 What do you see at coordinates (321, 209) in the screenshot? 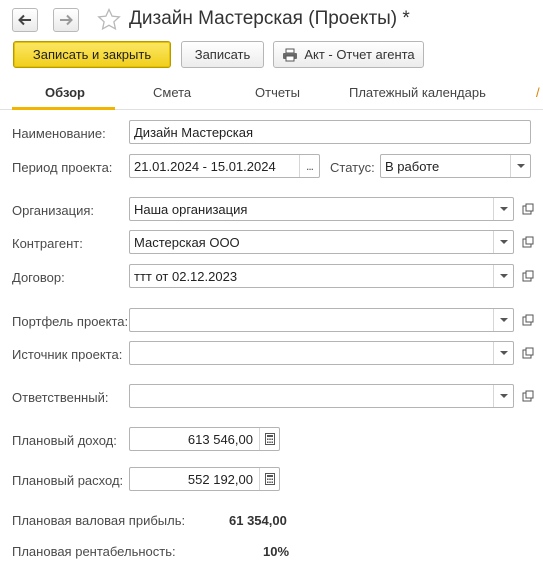
I see `organization-field: Наша организация` at bounding box center [321, 209].